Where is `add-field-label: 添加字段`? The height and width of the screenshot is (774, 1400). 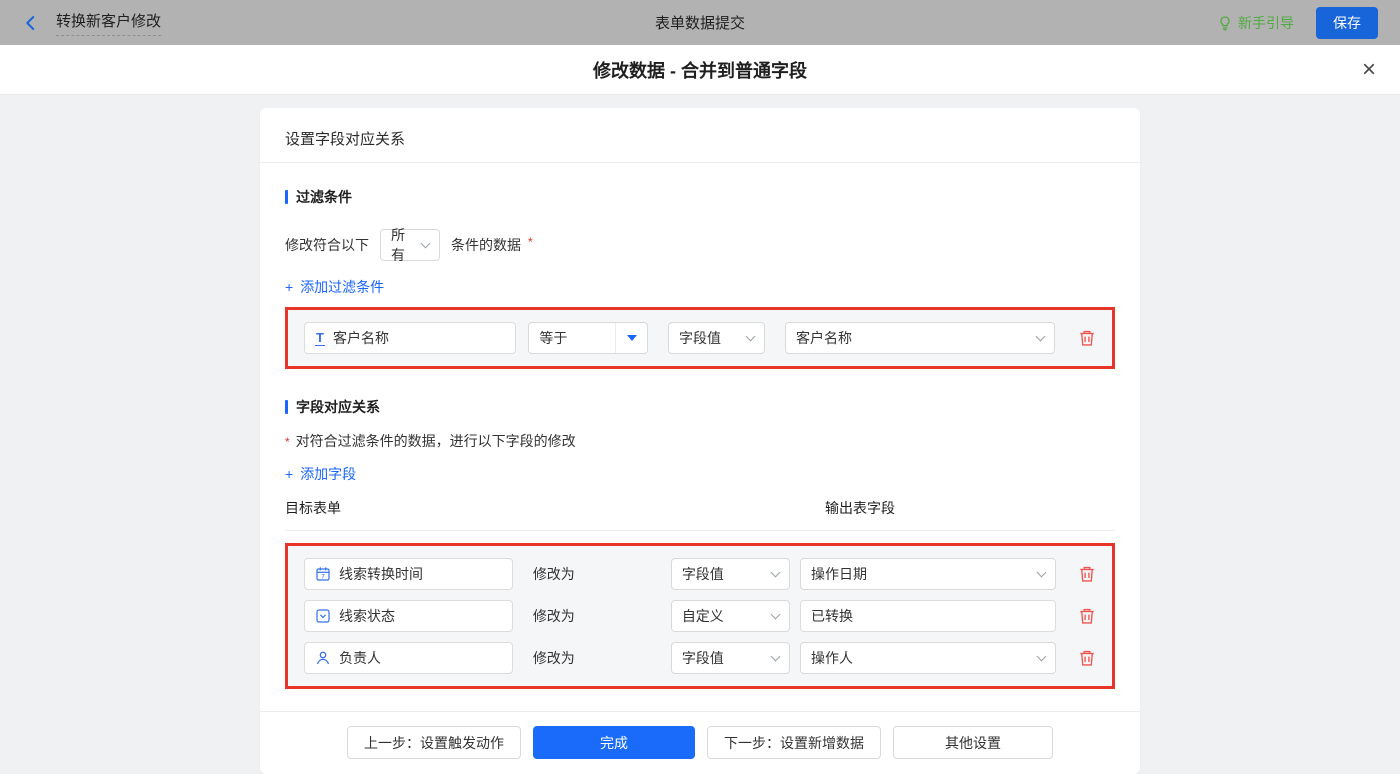 add-field-label: 添加字段 is located at coordinates (328, 474).